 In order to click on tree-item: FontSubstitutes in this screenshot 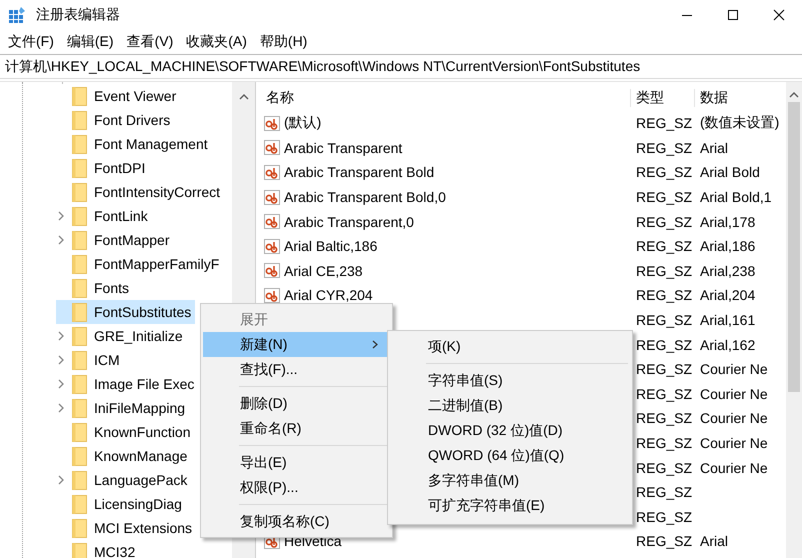, I will do `click(126, 312)`.